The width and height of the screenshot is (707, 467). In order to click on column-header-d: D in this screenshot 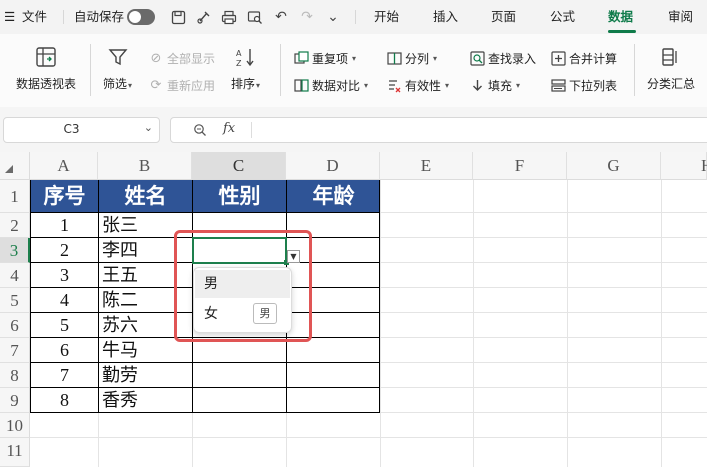, I will do `click(333, 166)`.